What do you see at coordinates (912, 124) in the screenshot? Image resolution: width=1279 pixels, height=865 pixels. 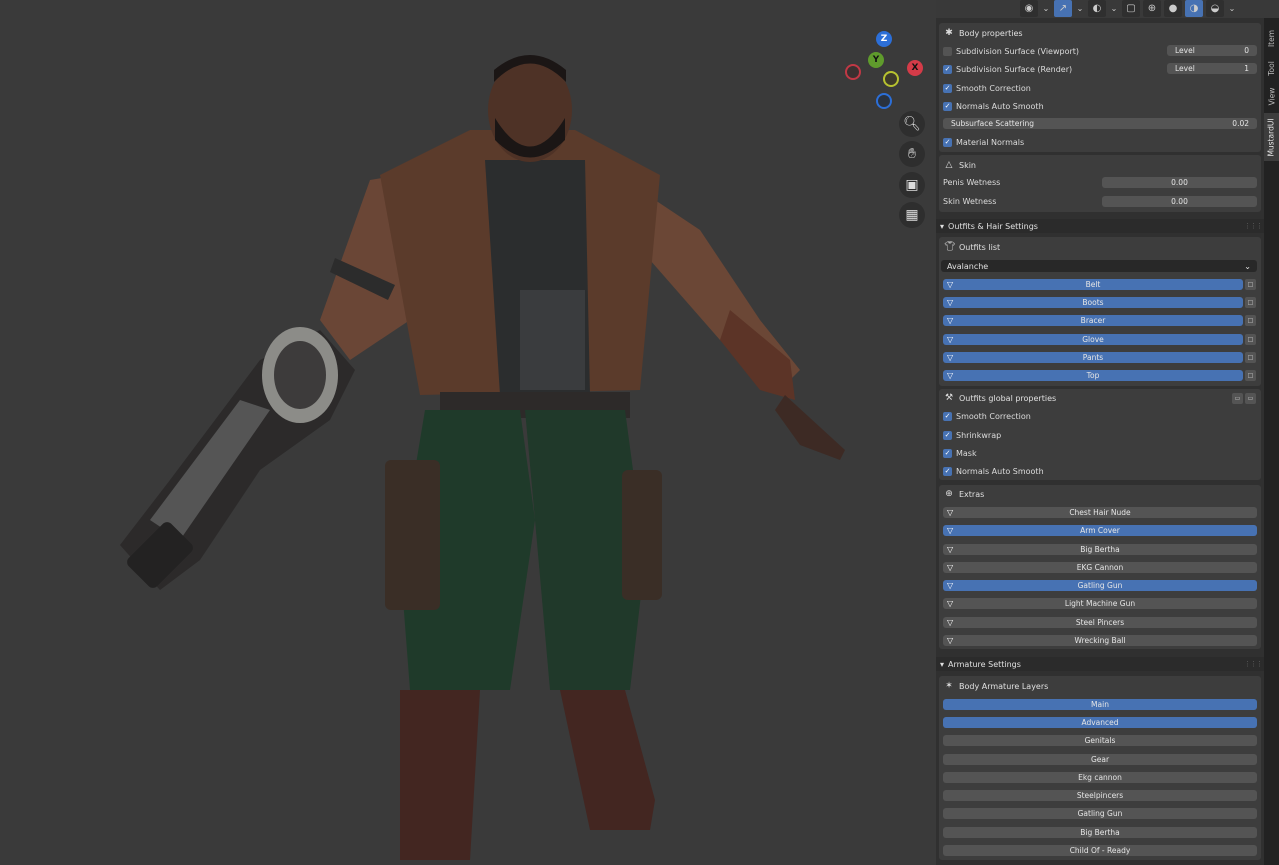 I see `zoom-icon: 🔍︎` at bounding box center [912, 124].